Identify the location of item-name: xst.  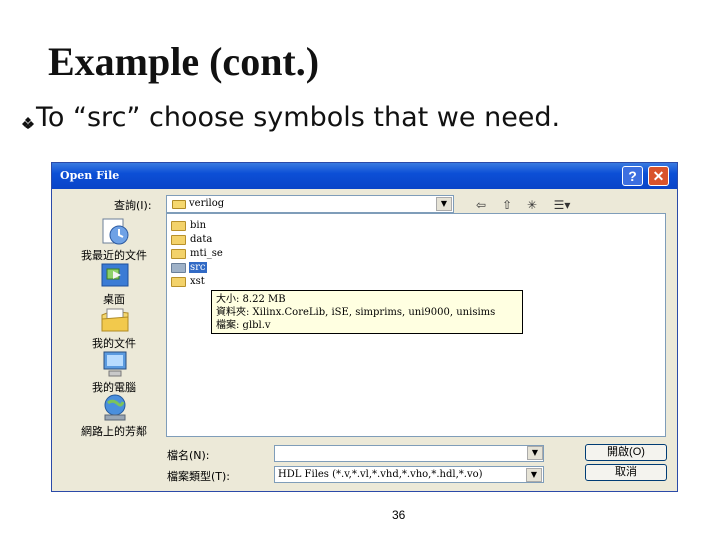
(197, 281).